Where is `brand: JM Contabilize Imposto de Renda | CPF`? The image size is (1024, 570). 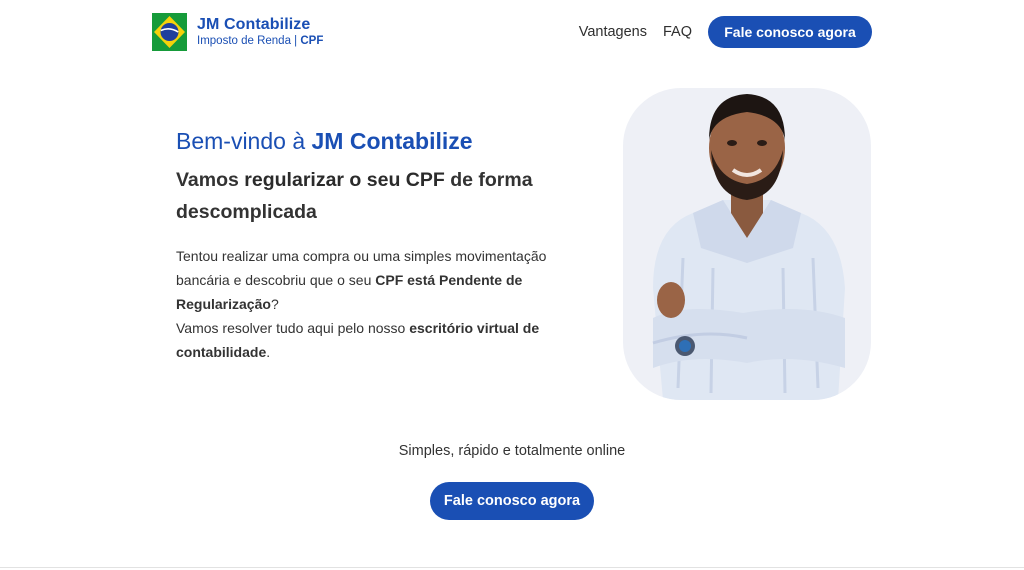
brand: JM Contabilize Imposto de Renda | CPF is located at coordinates (237, 32).